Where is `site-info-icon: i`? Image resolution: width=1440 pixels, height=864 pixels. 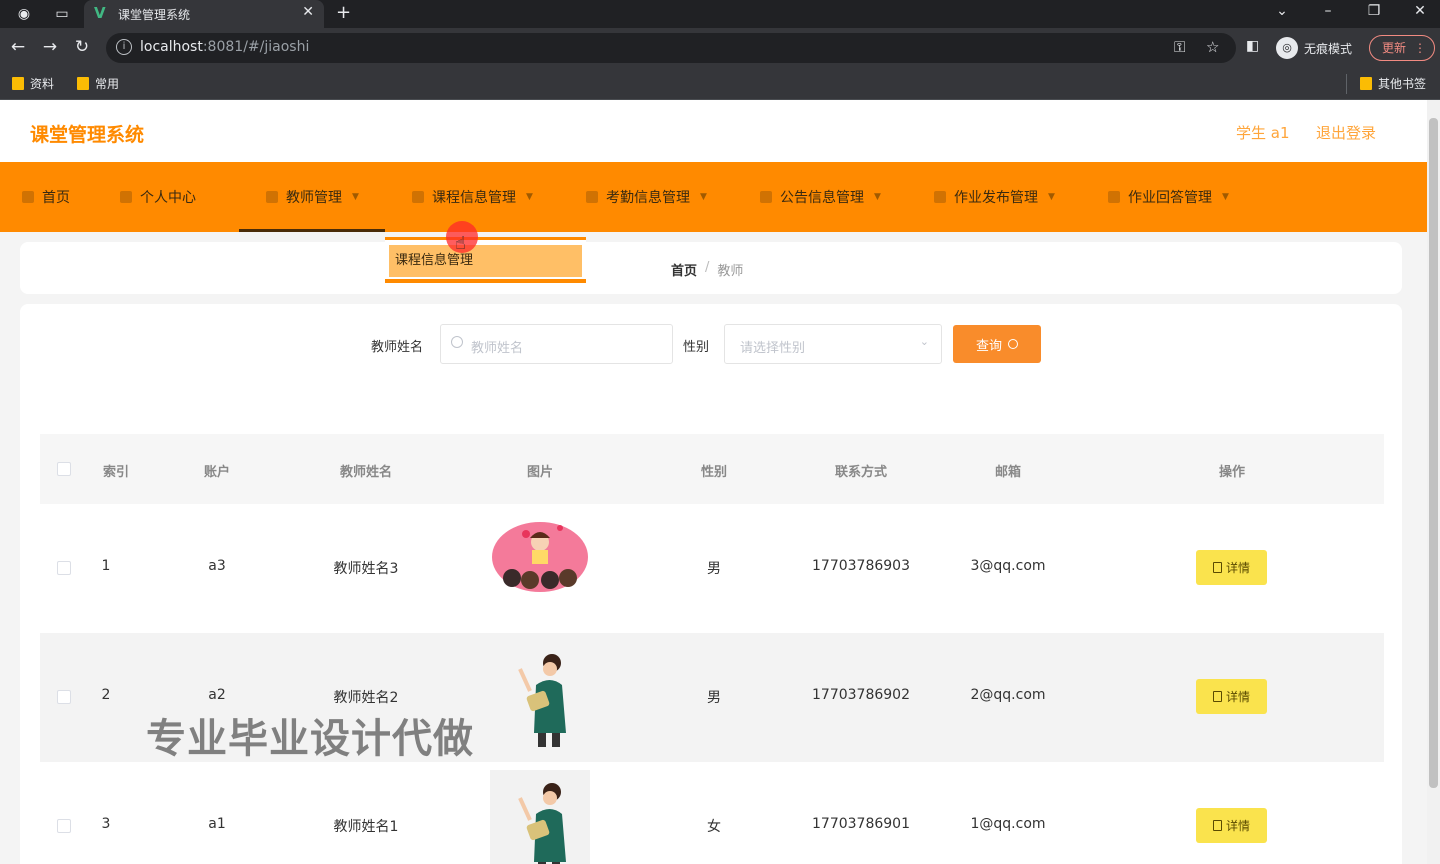
site-info-icon: i is located at coordinates (124, 47).